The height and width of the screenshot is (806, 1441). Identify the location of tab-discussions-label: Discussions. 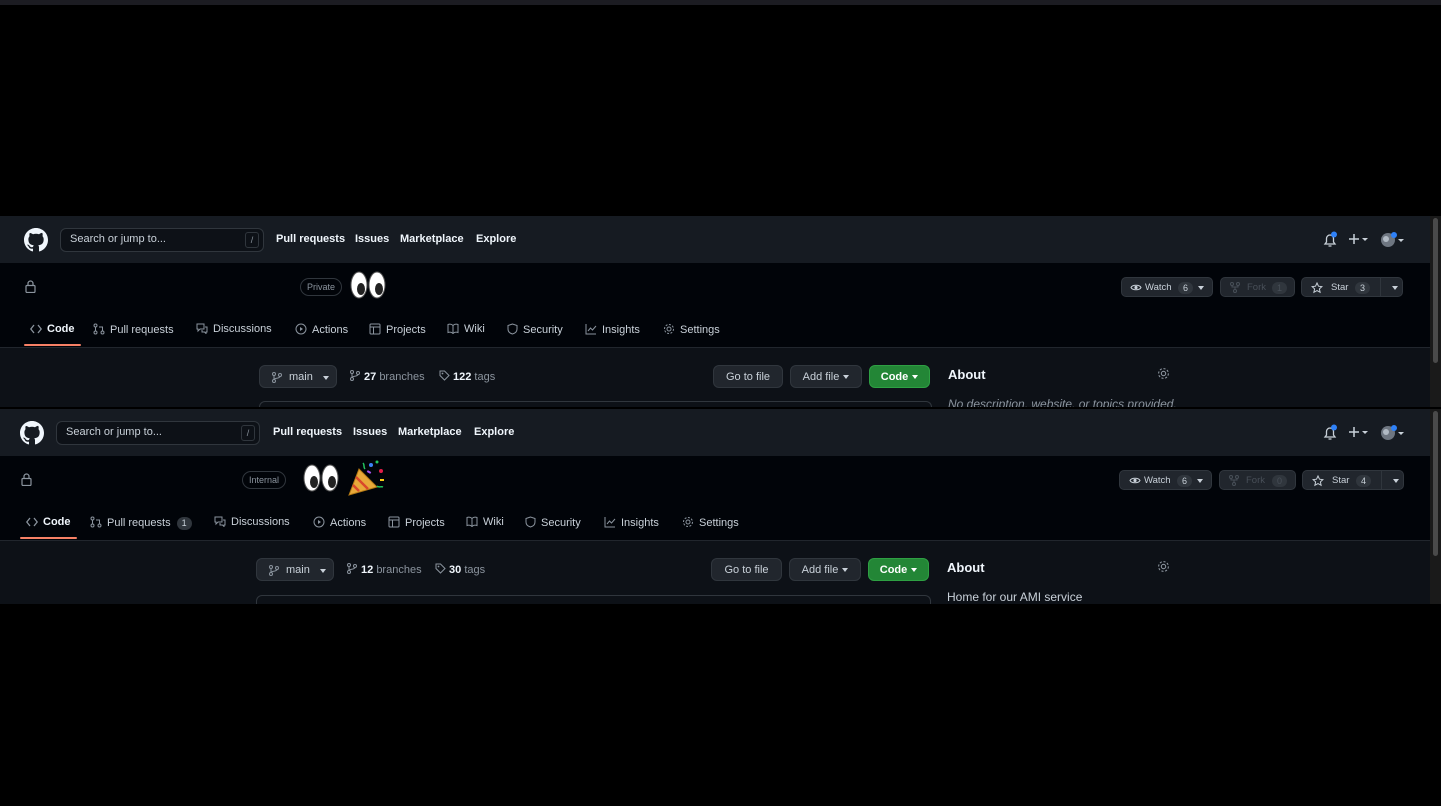
(242, 329).